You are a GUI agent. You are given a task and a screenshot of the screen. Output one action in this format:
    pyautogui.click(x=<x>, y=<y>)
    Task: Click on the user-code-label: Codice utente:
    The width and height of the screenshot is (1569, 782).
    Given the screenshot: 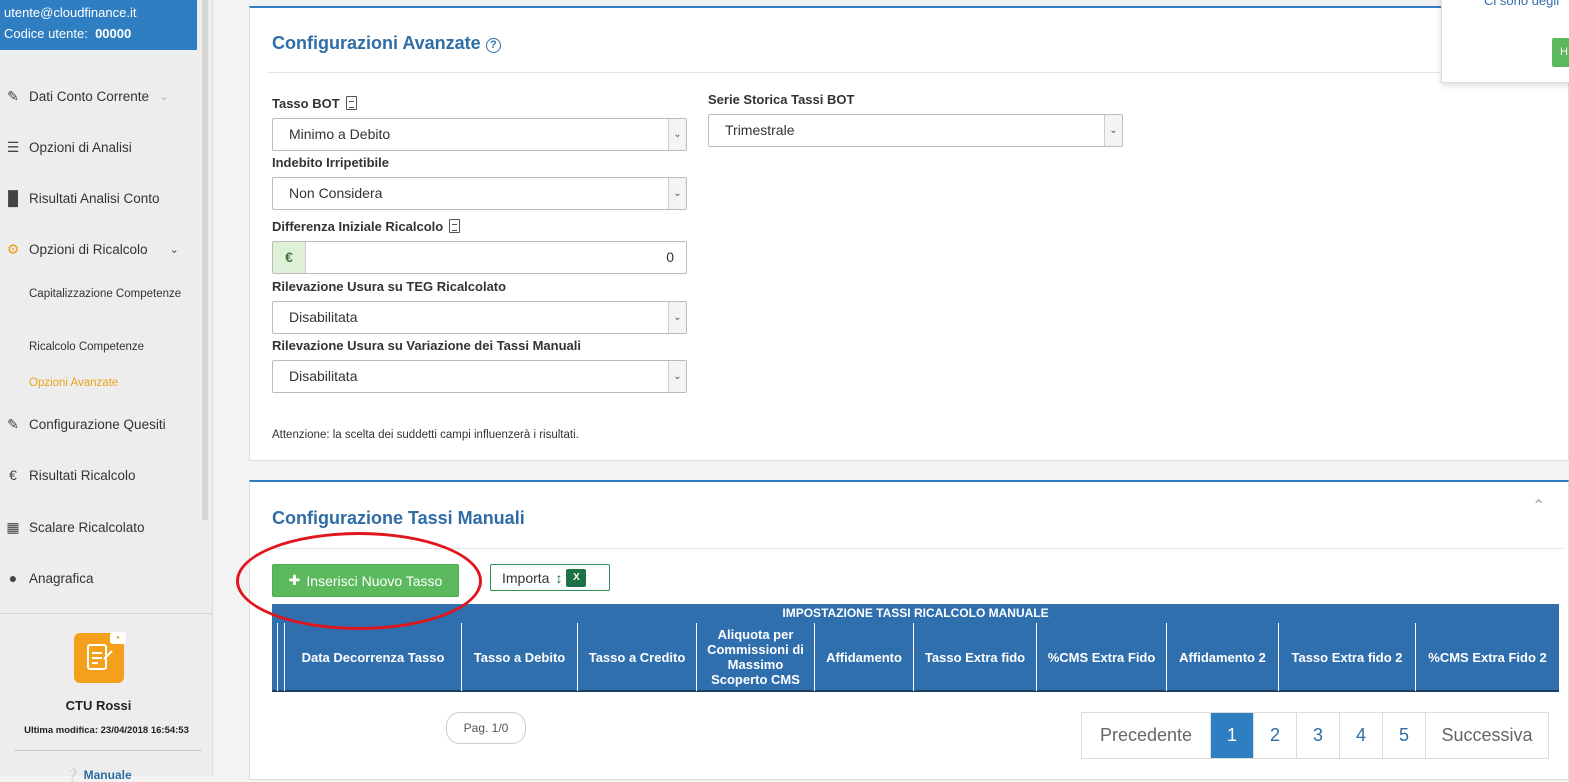 What is the action you would take?
    pyautogui.click(x=46, y=33)
    